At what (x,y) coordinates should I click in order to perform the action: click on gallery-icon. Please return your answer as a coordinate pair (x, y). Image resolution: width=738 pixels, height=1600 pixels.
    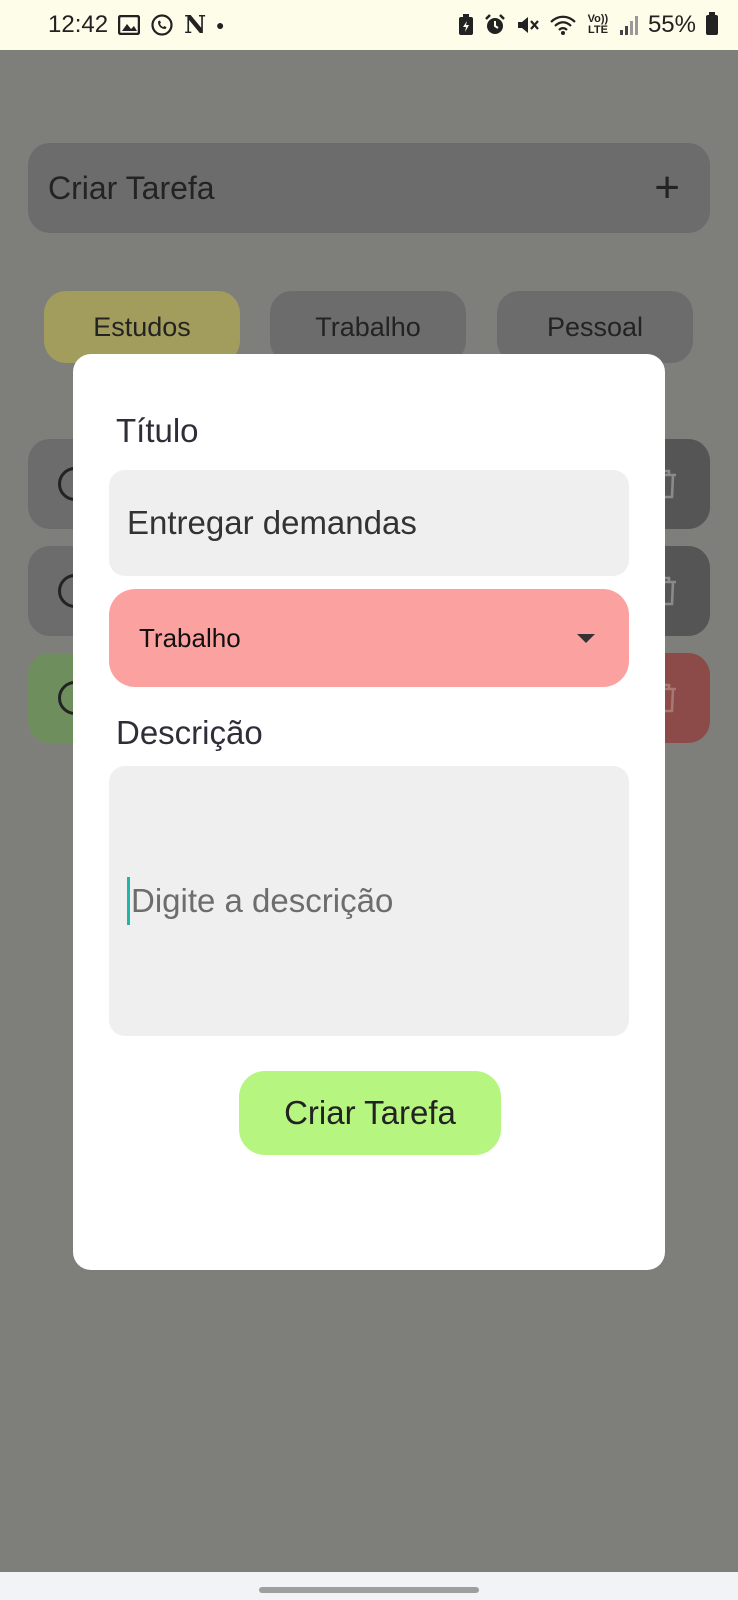
    Looking at the image, I should click on (129, 25).